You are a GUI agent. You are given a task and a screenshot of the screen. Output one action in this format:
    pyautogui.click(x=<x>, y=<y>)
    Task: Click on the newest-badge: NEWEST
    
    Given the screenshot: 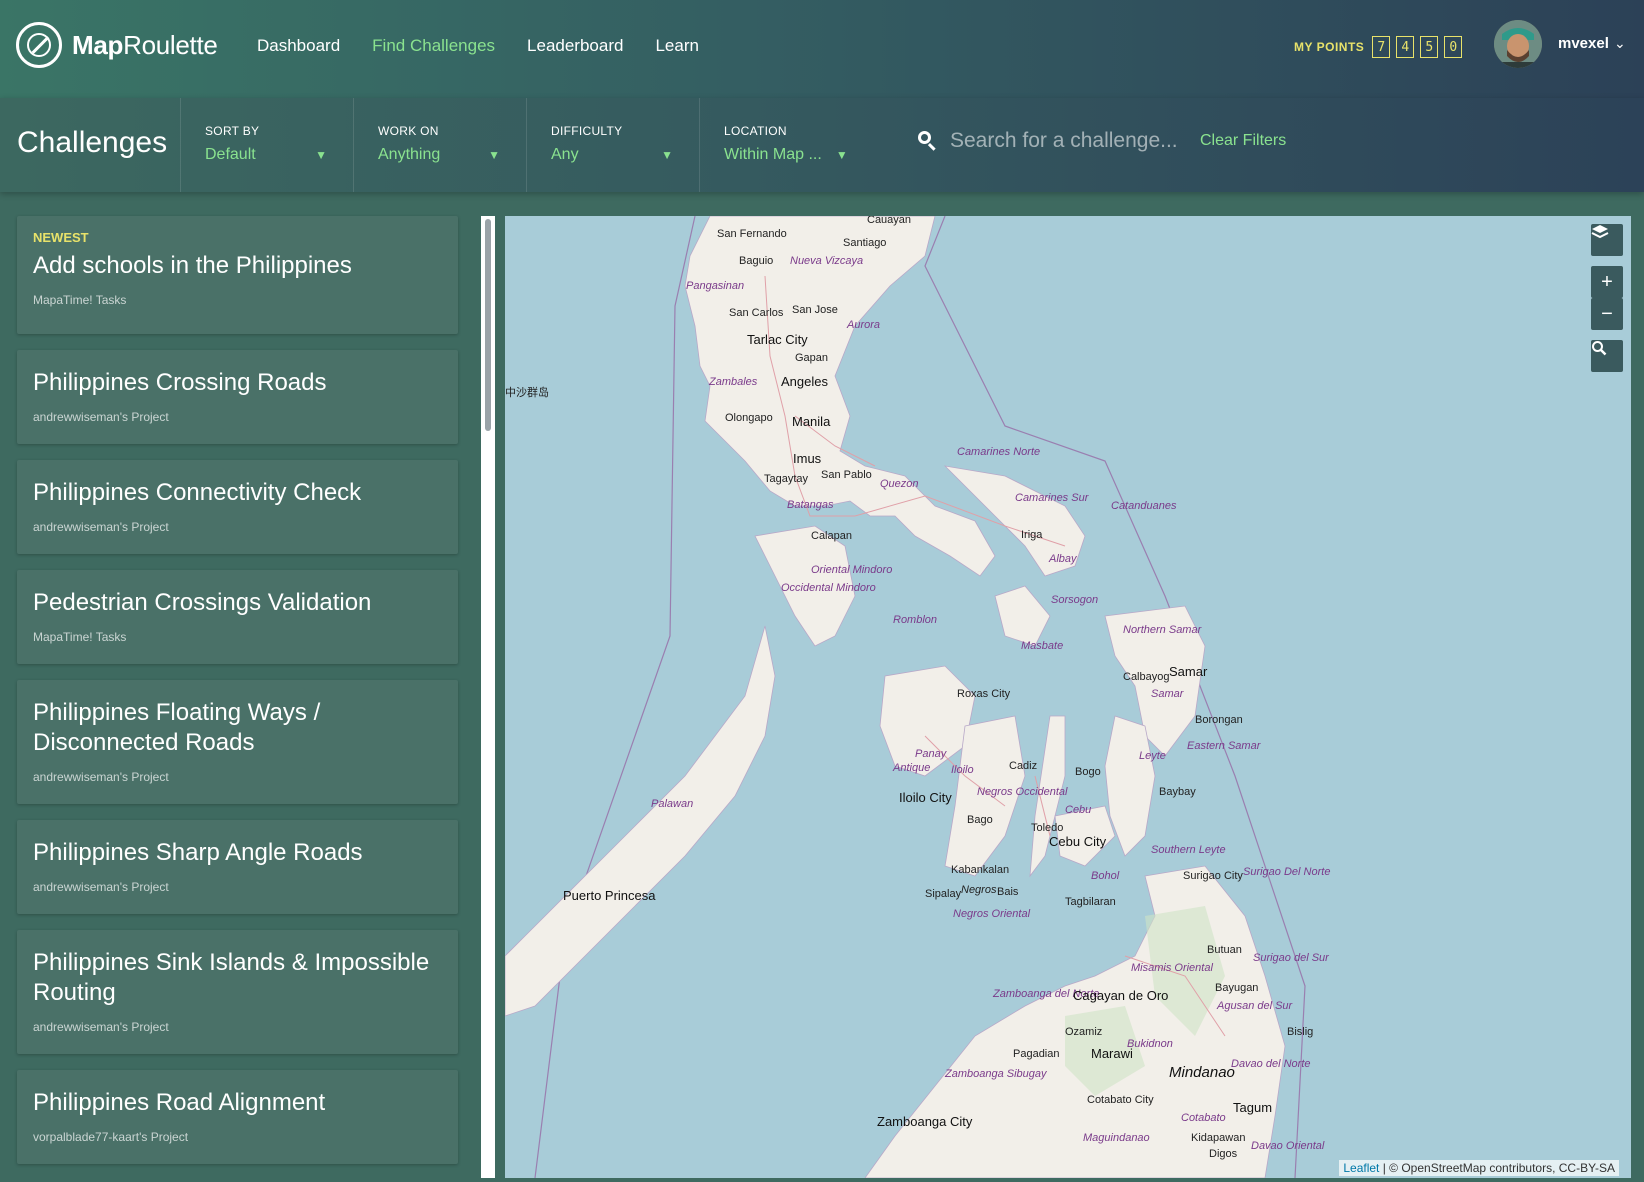 What is the action you would take?
    pyautogui.click(x=61, y=237)
    